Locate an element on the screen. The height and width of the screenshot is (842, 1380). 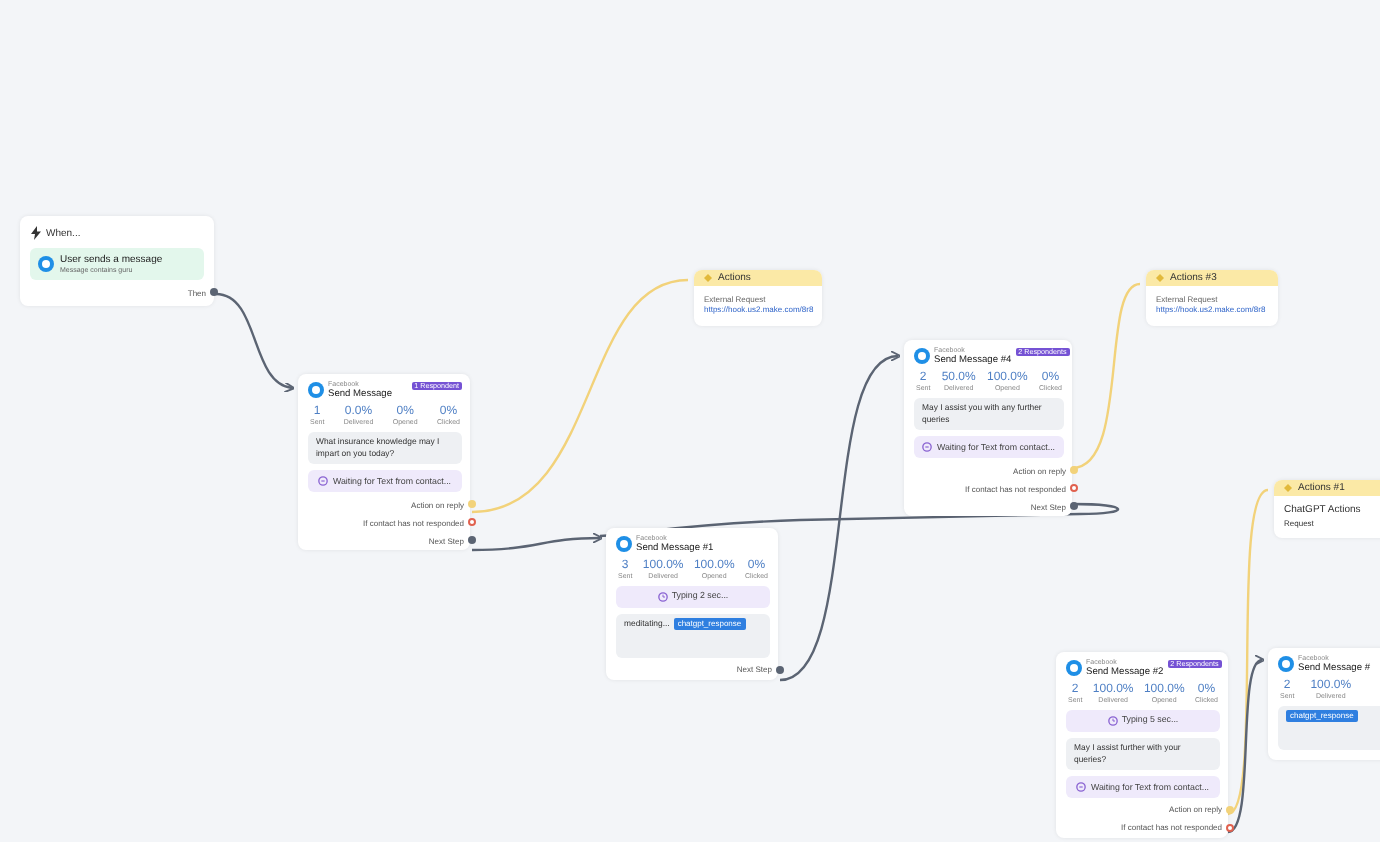
bolt-icon is located at coordinates (36, 233).